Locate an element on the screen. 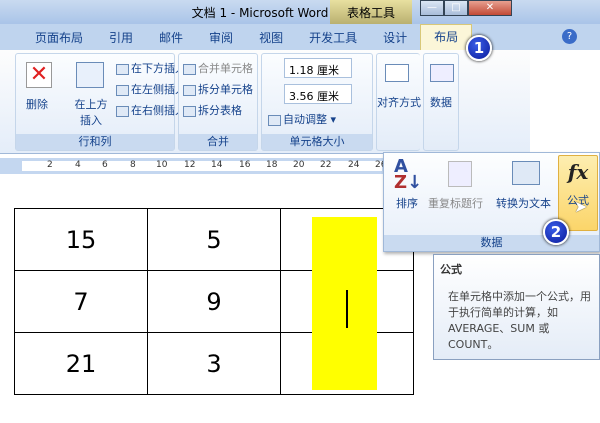  formula-button: fx 公式 is located at coordinates (578, 193).